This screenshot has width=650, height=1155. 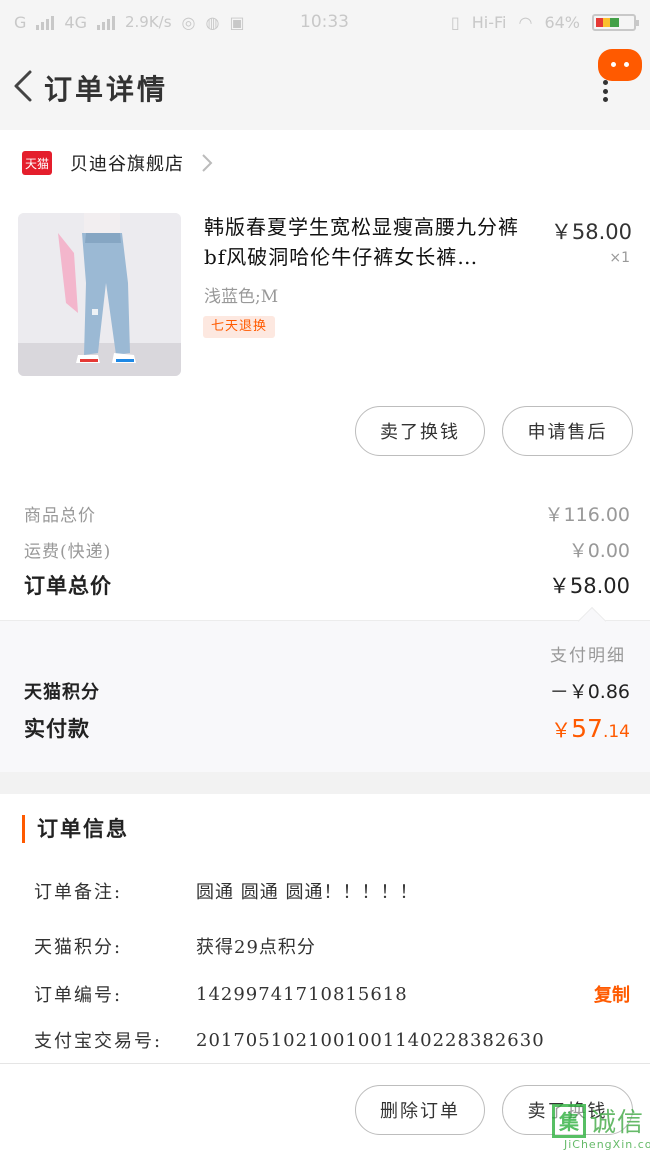 I want to click on chat-bubble-icon, so click(x=620, y=65).